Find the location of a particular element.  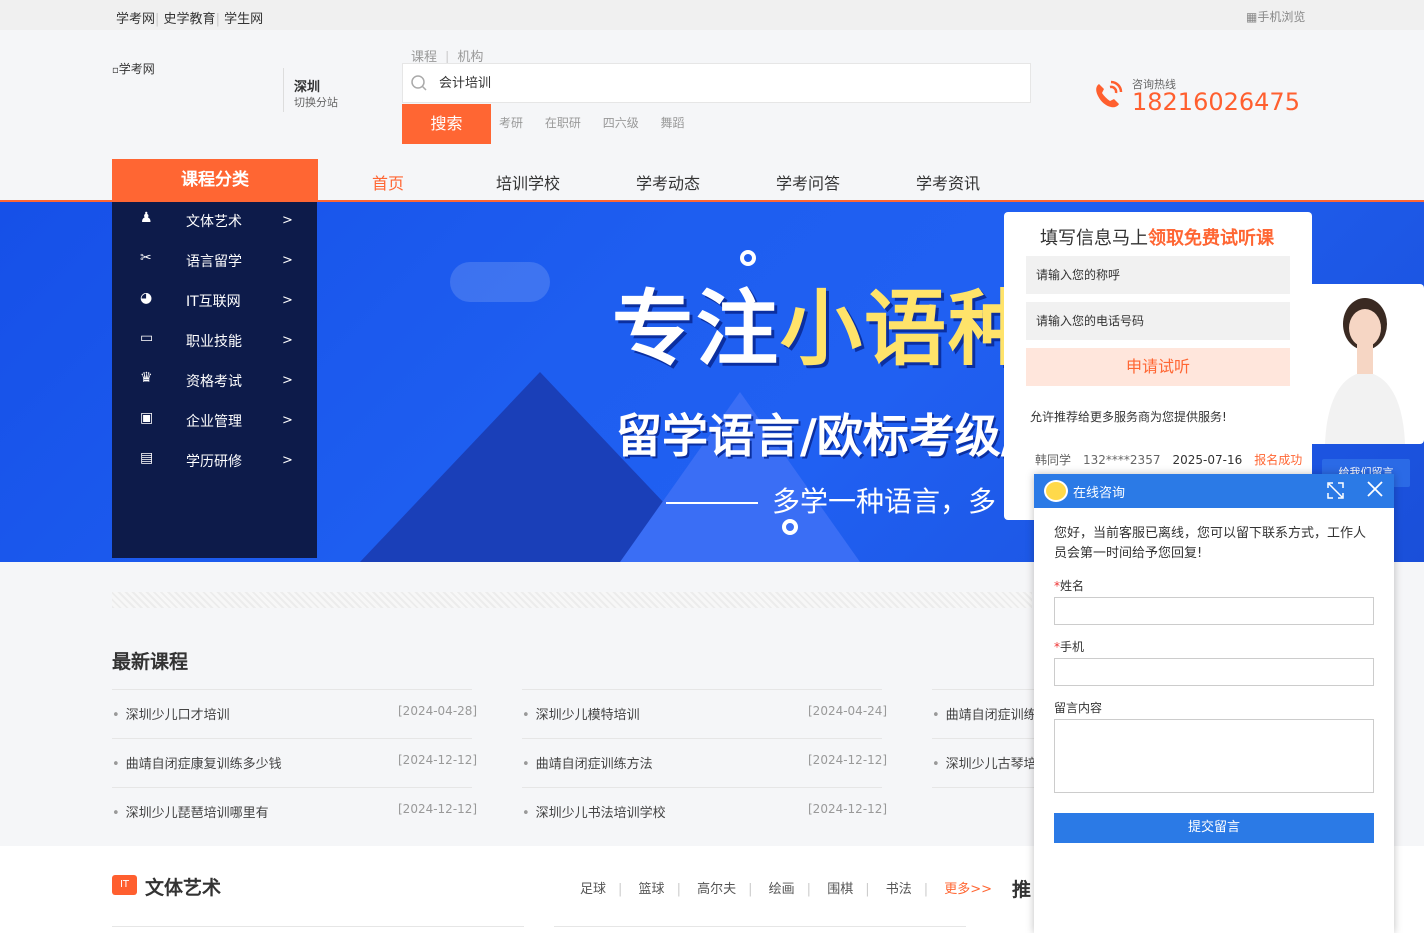

signup-ticker-row: 韩同学 132****2357 2025-07-16 报名成功 is located at coordinates (1169, 460).